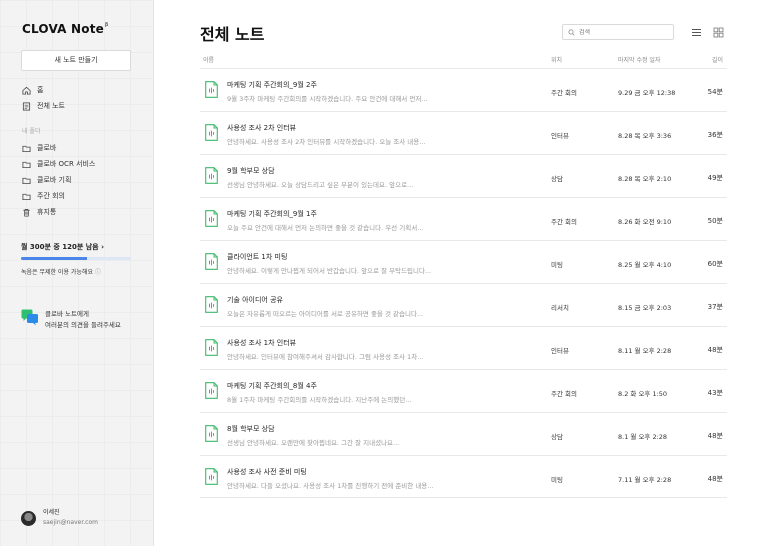 This screenshot has height=546, width=773. Describe the element at coordinates (645, 480) in the screenshot. I see `note-modified-date: 7.11 월 오후 2:28` at that location.